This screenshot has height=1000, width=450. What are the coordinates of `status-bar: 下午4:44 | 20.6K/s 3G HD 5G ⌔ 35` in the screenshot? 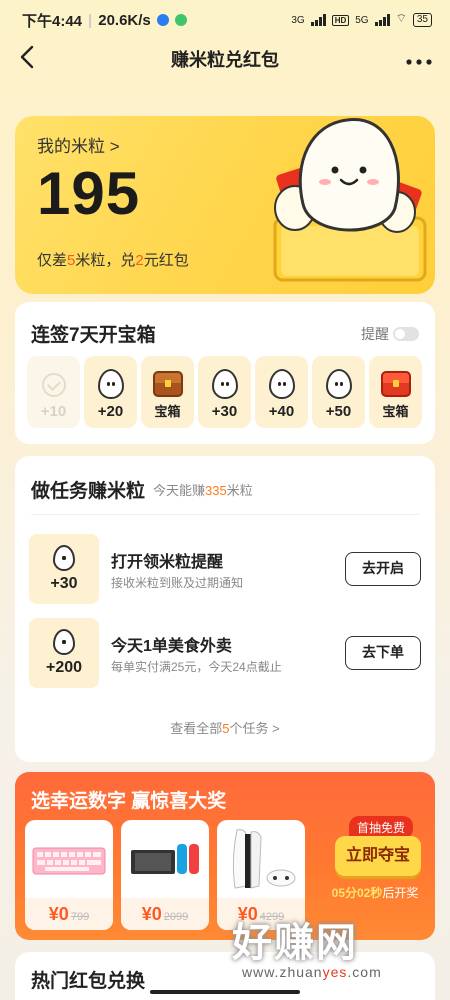 It's located at (225, 20).